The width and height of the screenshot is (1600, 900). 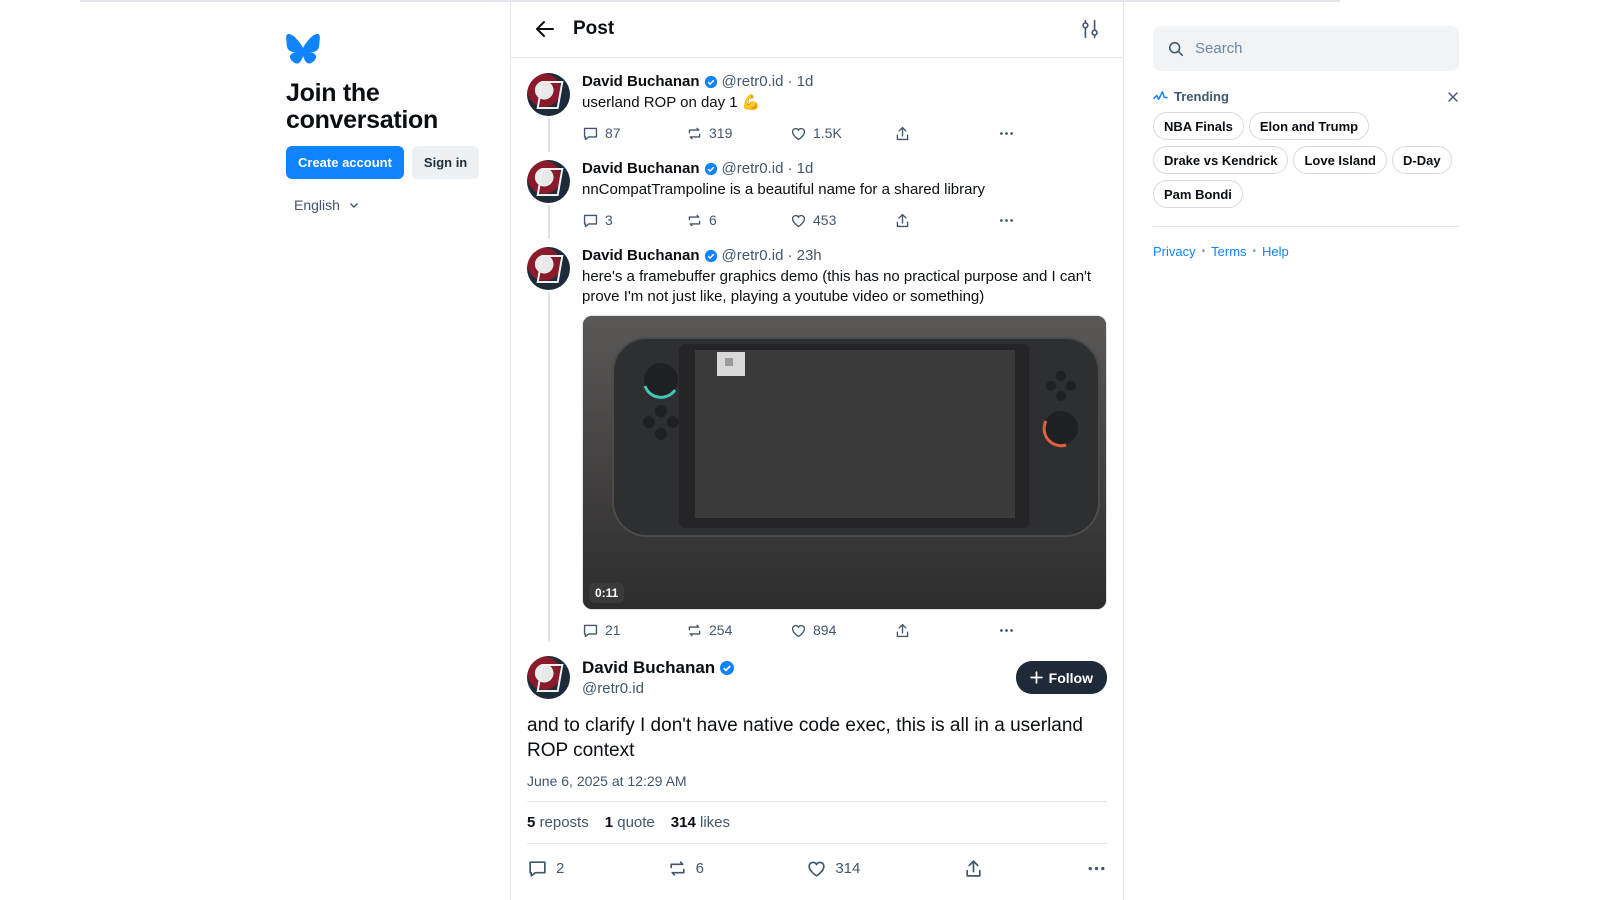 I want to click on auth-buttons: Create account Sign in, so click(x=391, y=162).